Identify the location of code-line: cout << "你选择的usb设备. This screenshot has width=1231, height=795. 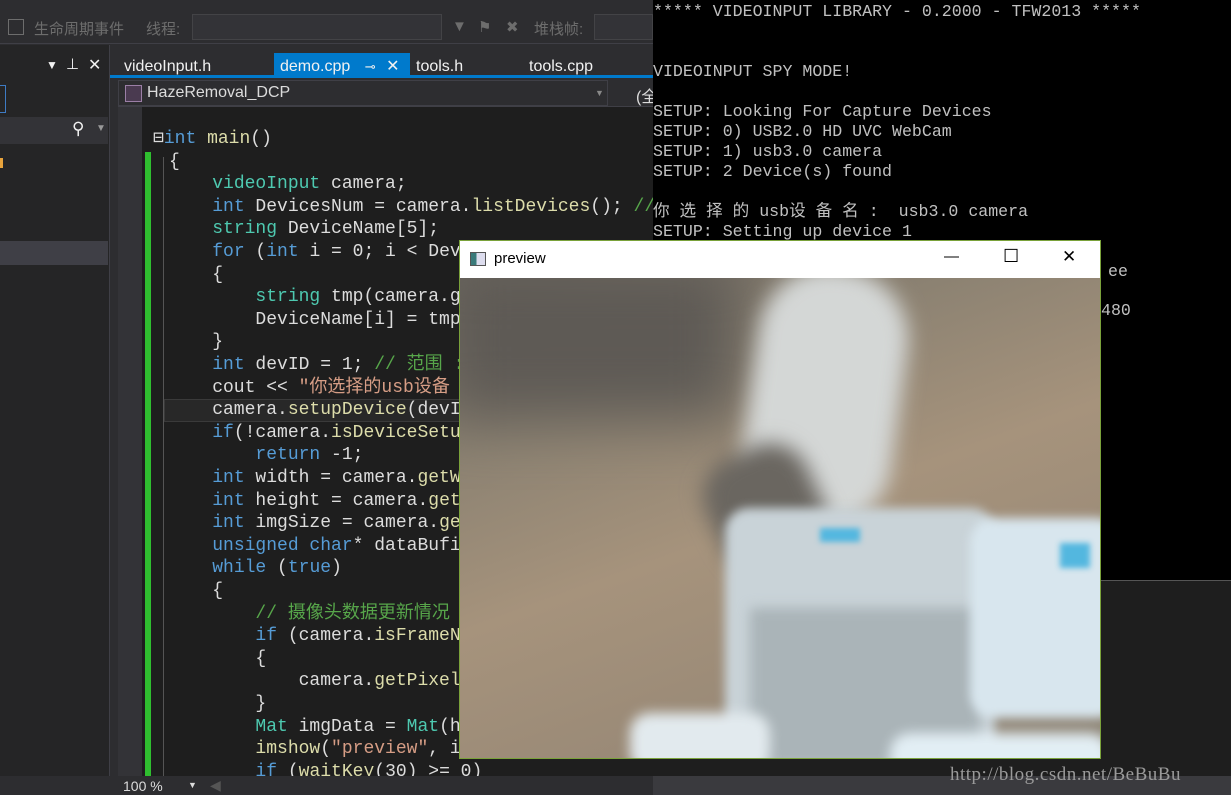
(309, 388).